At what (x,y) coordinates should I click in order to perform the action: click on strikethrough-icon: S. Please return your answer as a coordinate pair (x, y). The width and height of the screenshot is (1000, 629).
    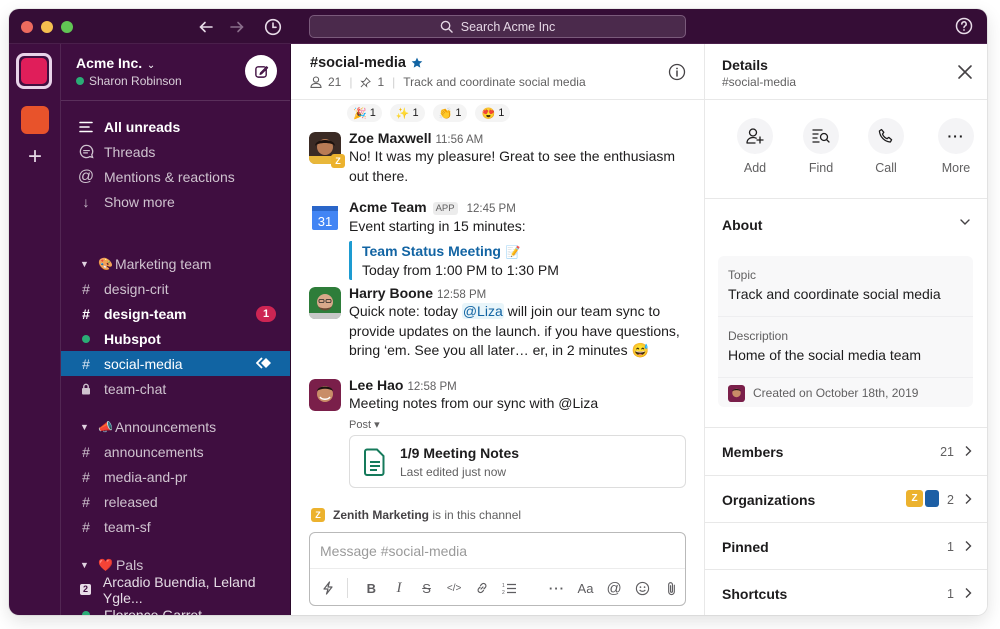
    Looking at the image, I should click on (427, 588).